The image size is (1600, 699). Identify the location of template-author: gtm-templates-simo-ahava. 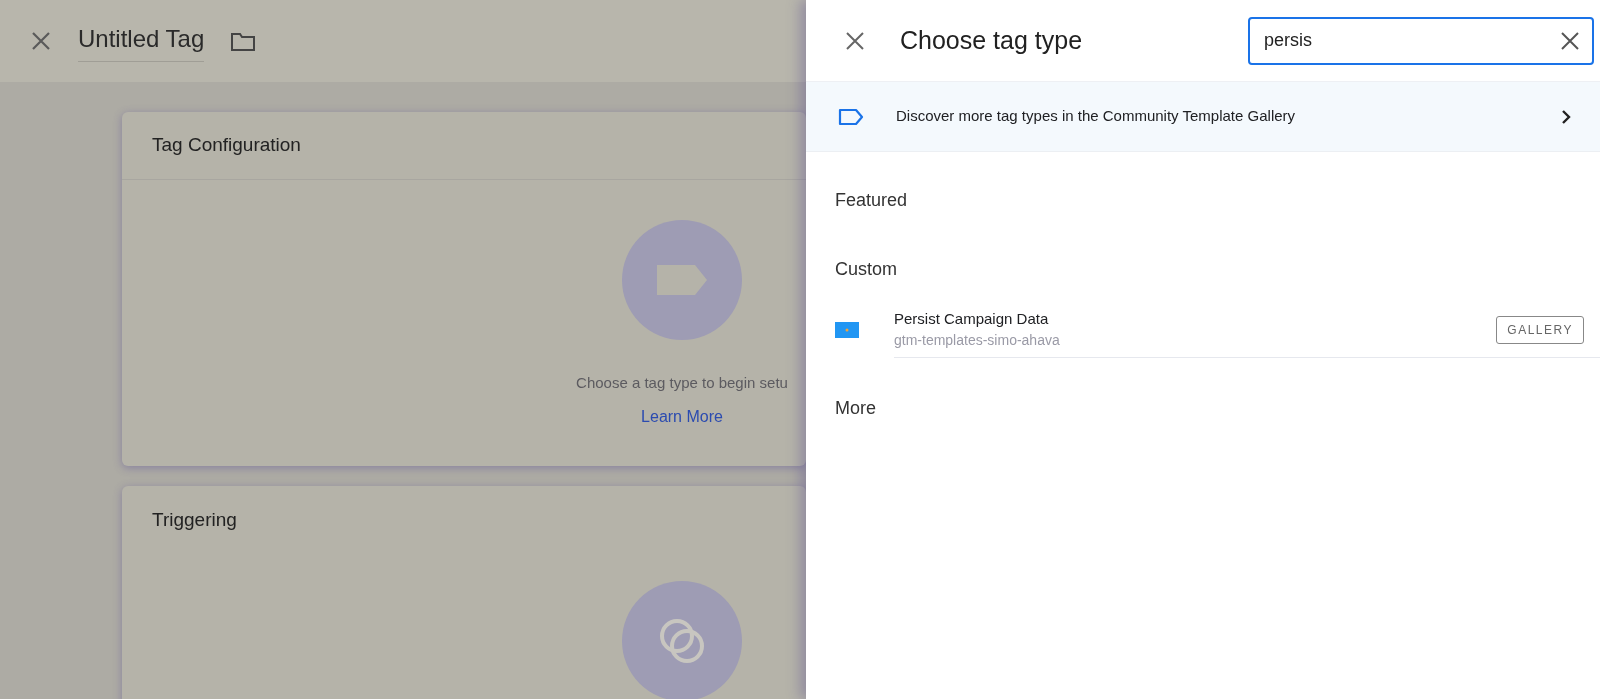
(977, 341).